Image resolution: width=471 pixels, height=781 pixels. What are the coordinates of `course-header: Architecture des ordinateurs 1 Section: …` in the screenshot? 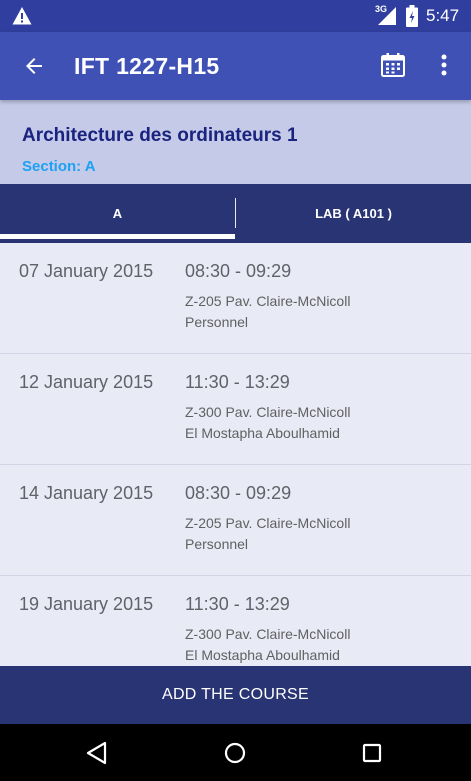 It's located at (235, 142).